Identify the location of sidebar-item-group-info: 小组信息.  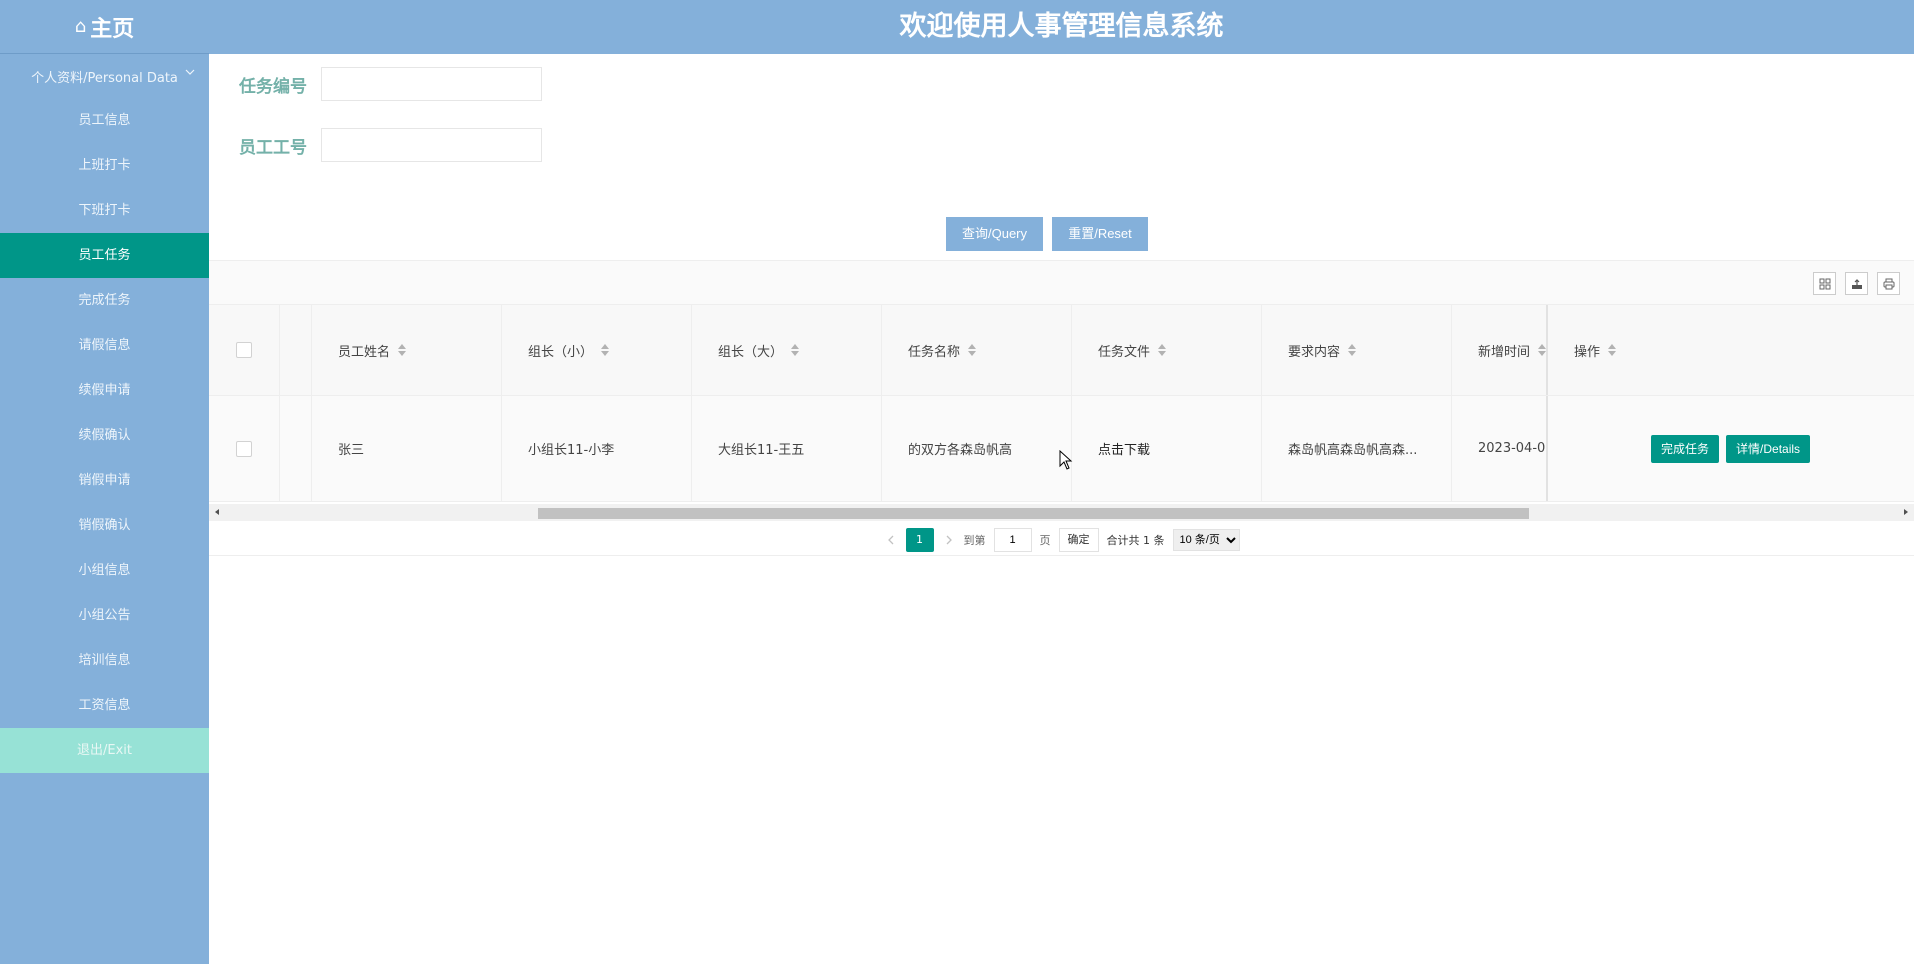
(104, 570).